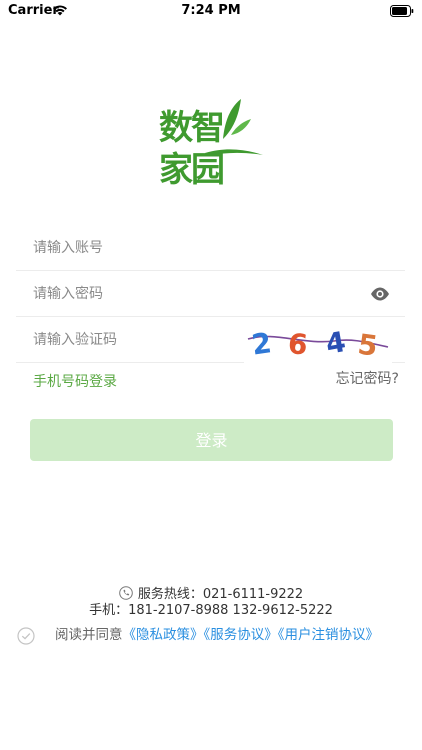 The width and height of the screenshot is (422, 750). What do you see at coordinates (138, 248) in the screenshot?
I see `username-input` at bounding box center [138, 248].